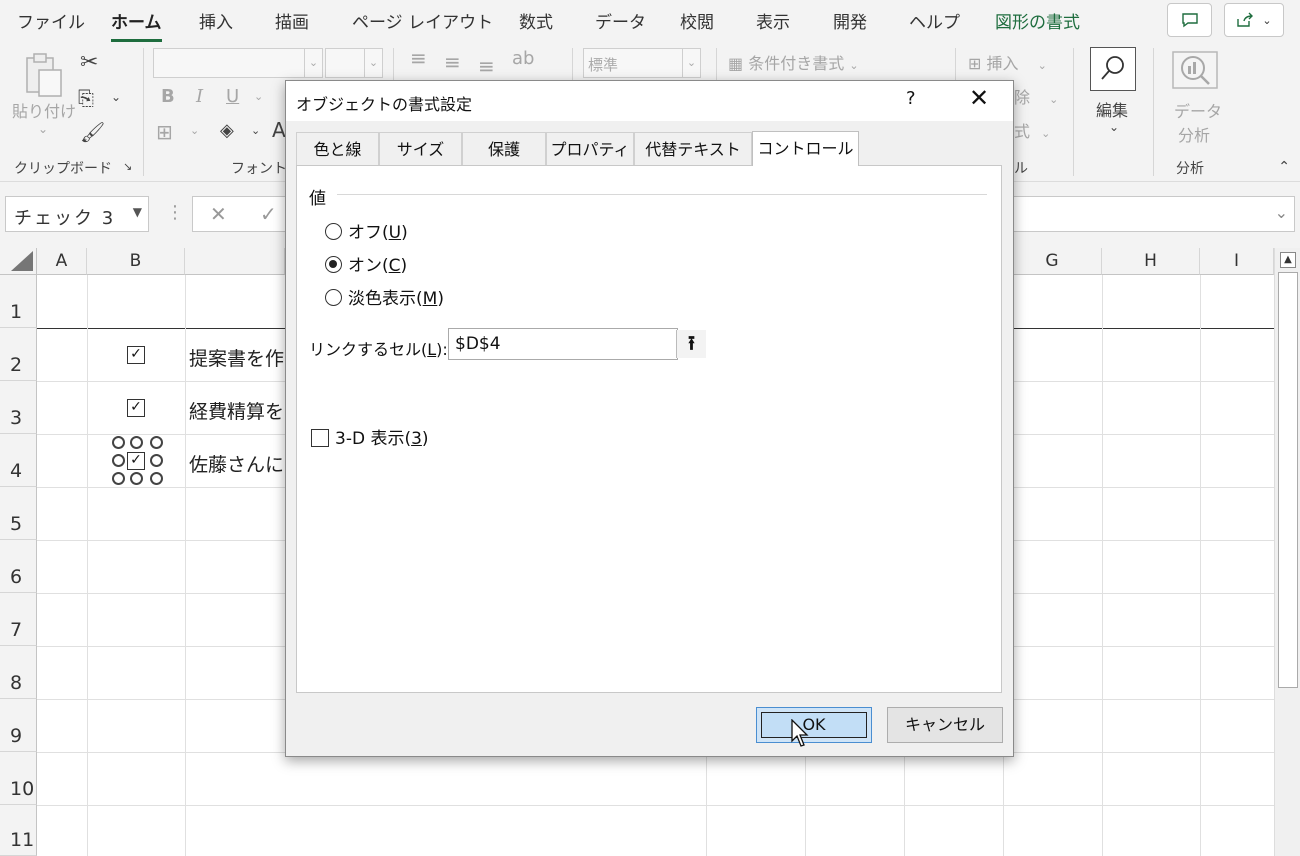 The height and width of the screenshot is (856, 1300). I want to click on linked-cell-input: $D$4 ⭱, so click(577, 344).